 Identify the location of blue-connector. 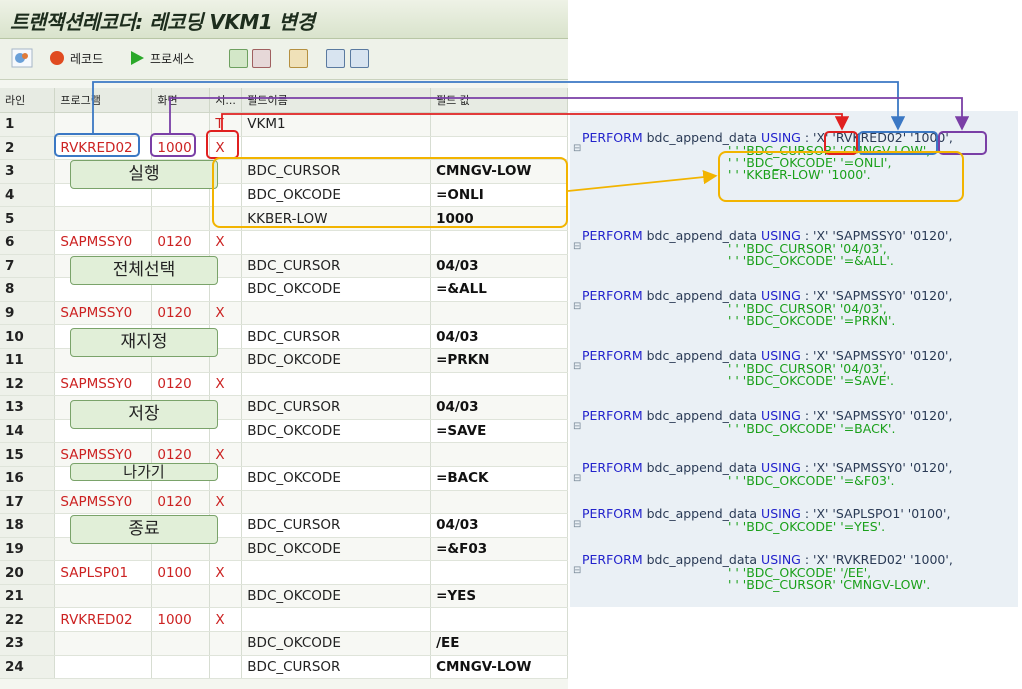
(499, 107).